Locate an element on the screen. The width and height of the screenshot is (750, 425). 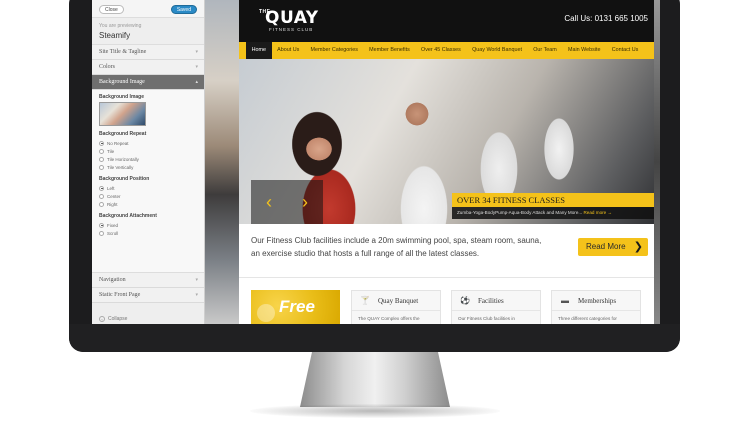
section-label: Static Front Page is located at coordinates (120, 295).